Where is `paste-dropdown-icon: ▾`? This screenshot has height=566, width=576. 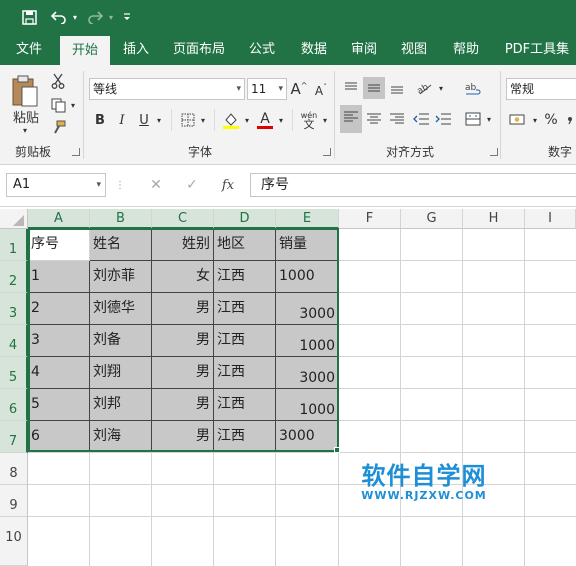
paste-dropdown-icon: ▾ is located at coordinates (25, 130).